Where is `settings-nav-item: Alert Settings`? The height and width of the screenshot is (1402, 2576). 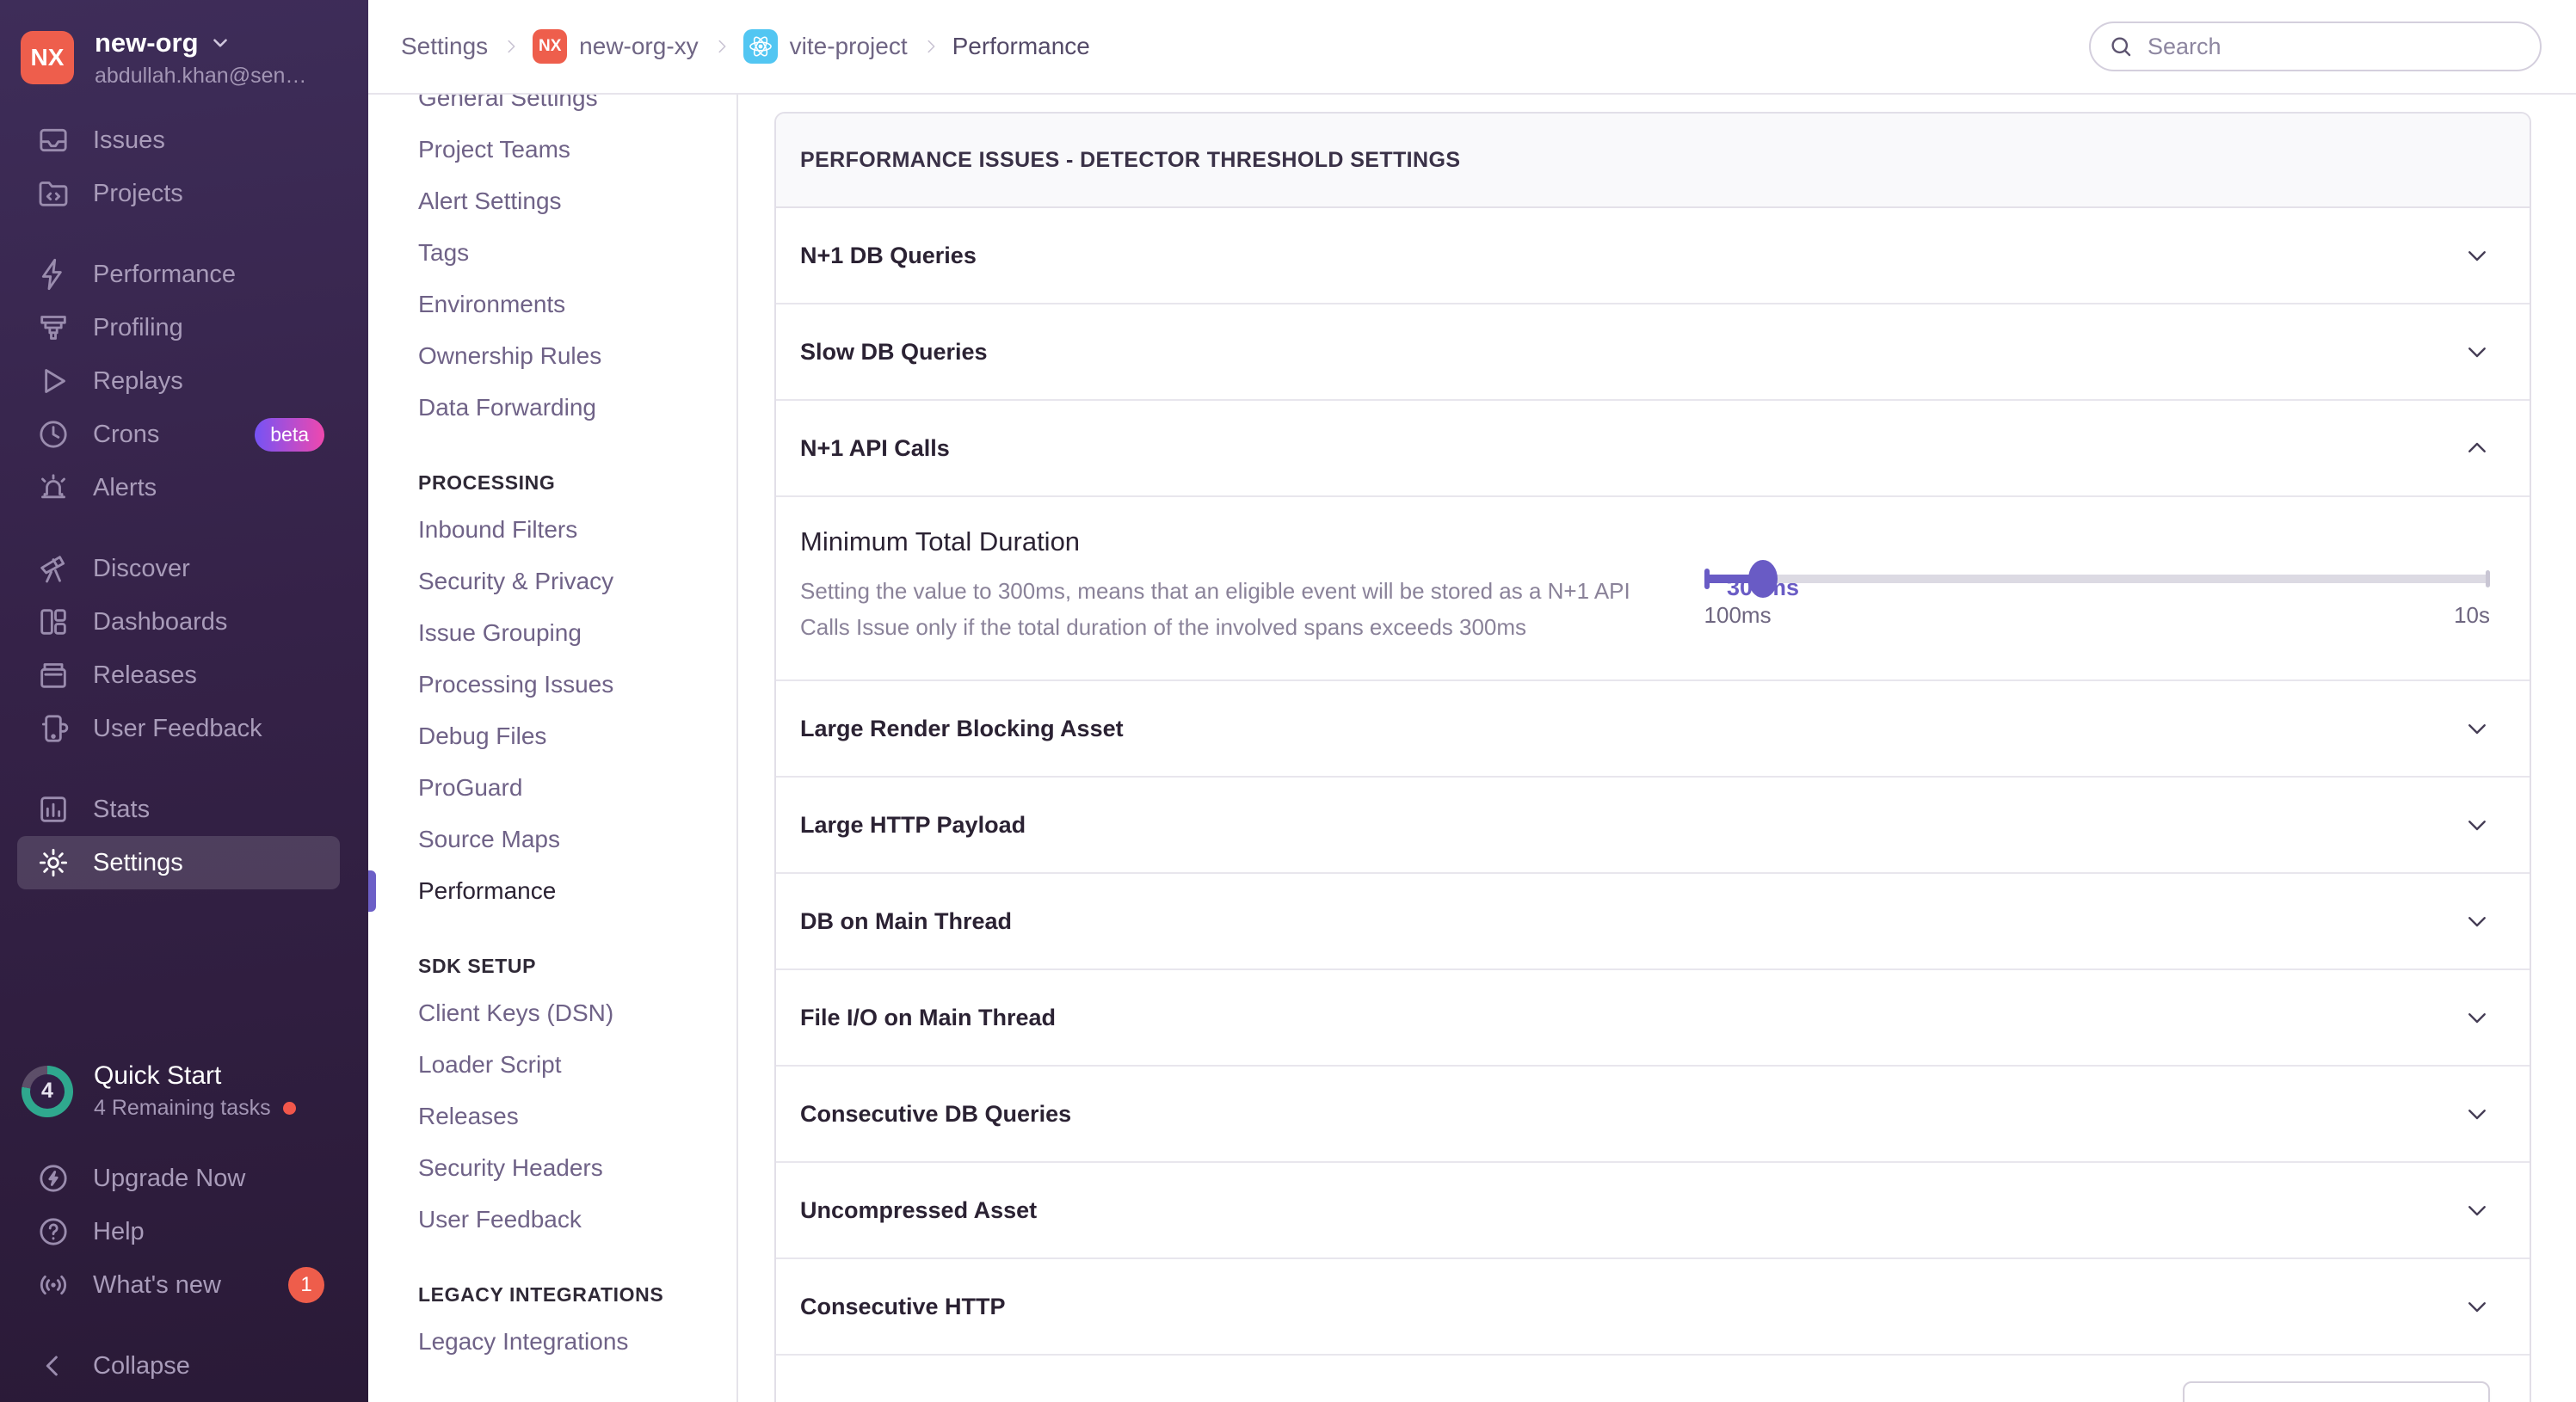
settings-nav-item: Alert Settings is located at coordinates (552, 201).